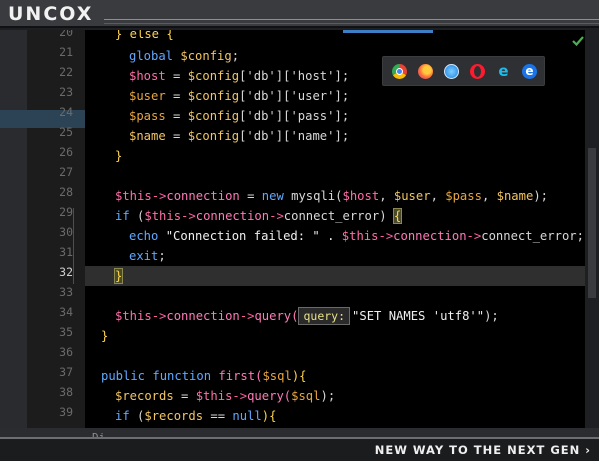 This screenshot has height=461, width=599. Describe the element at coordinates (66, 392) in the screenshot. I see `line-number: 38` at that location.